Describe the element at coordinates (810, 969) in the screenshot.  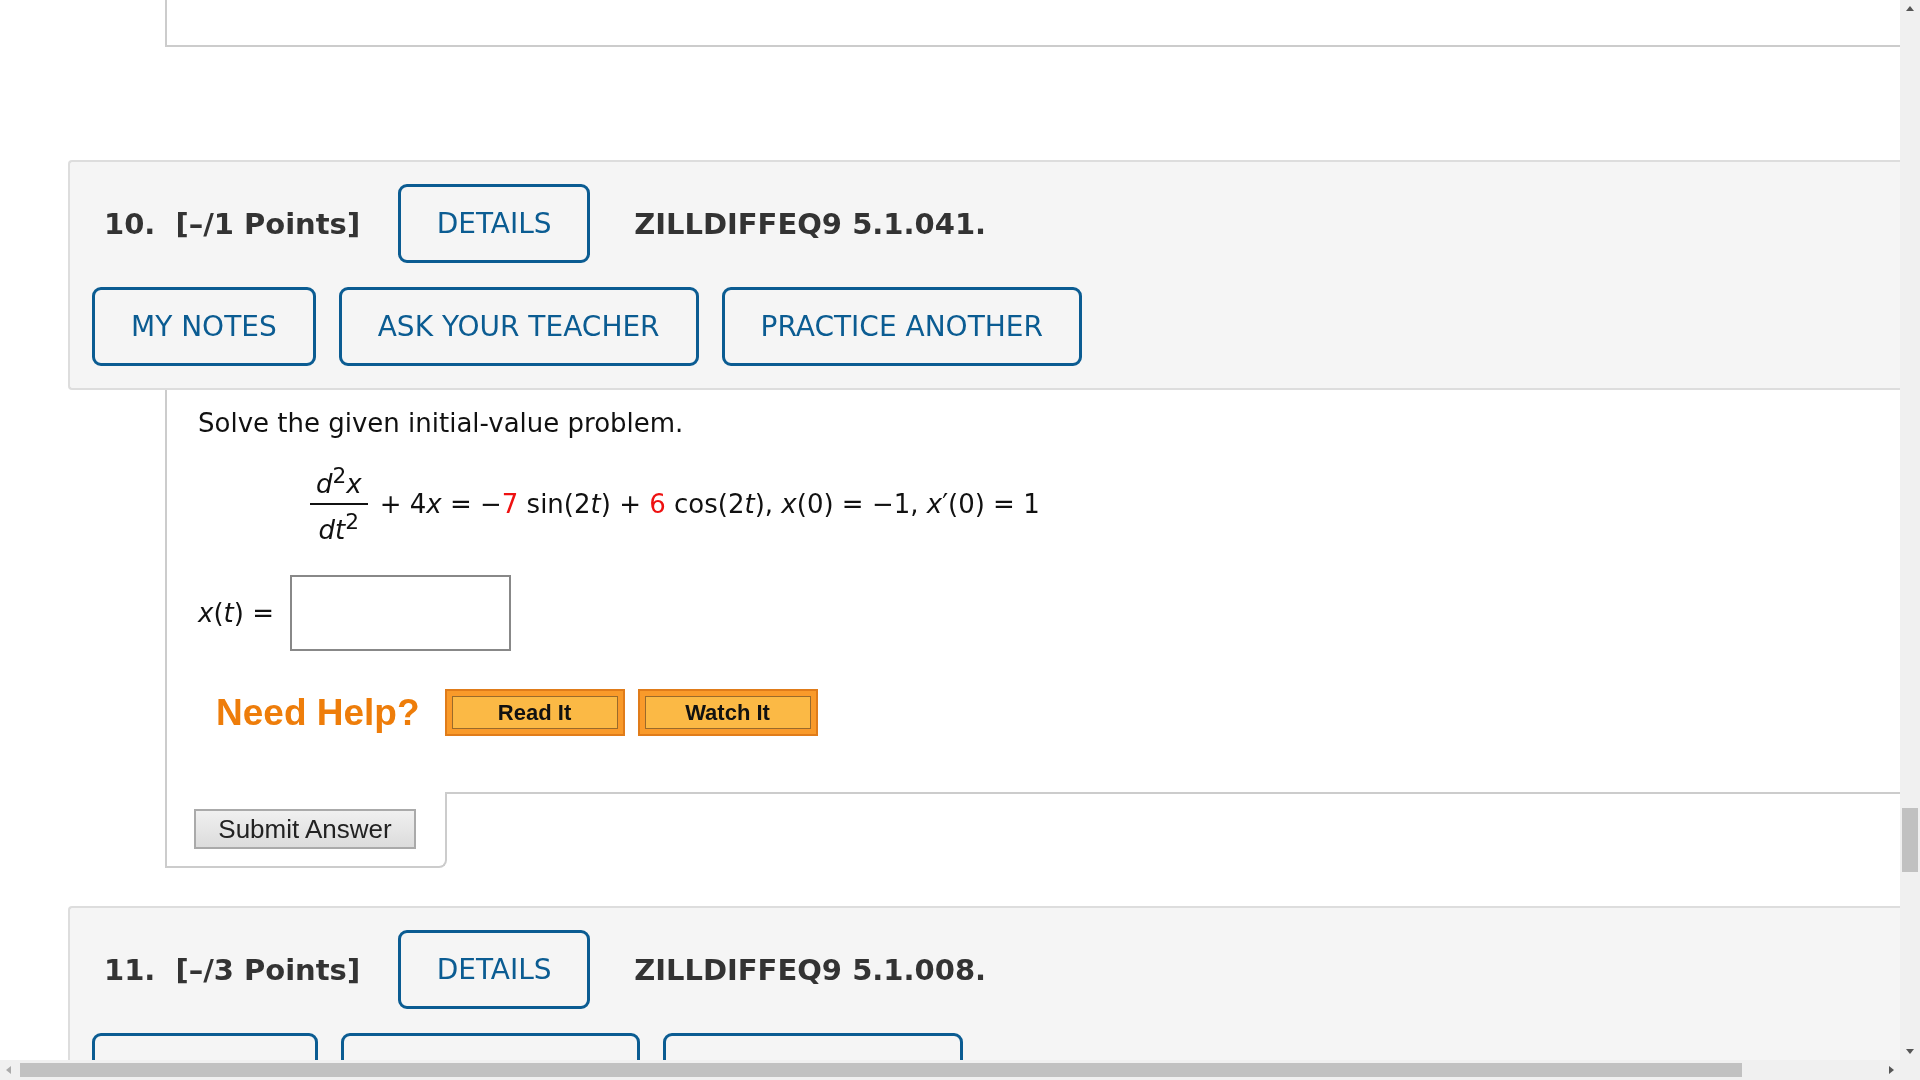
I see `problem-code: ZILLDIFFEQ9 5.1.008.` at that location.